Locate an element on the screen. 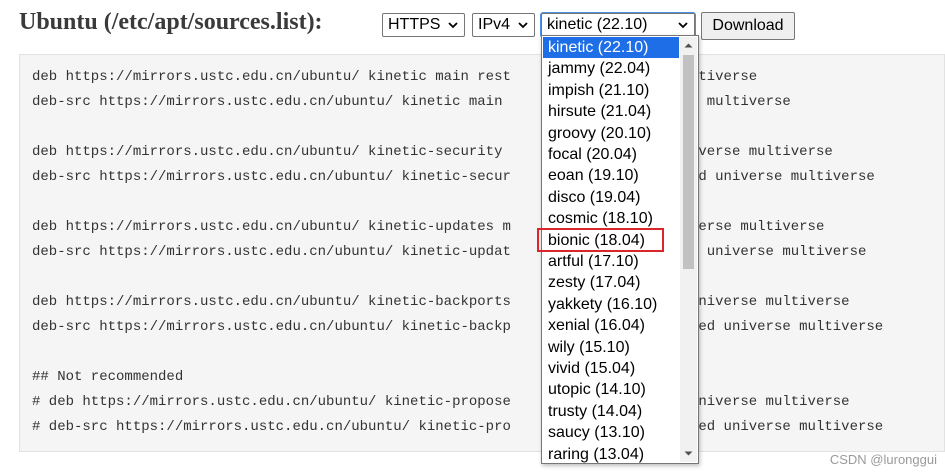  release-option: focal (20.04) is located at coordinates (611, 154).